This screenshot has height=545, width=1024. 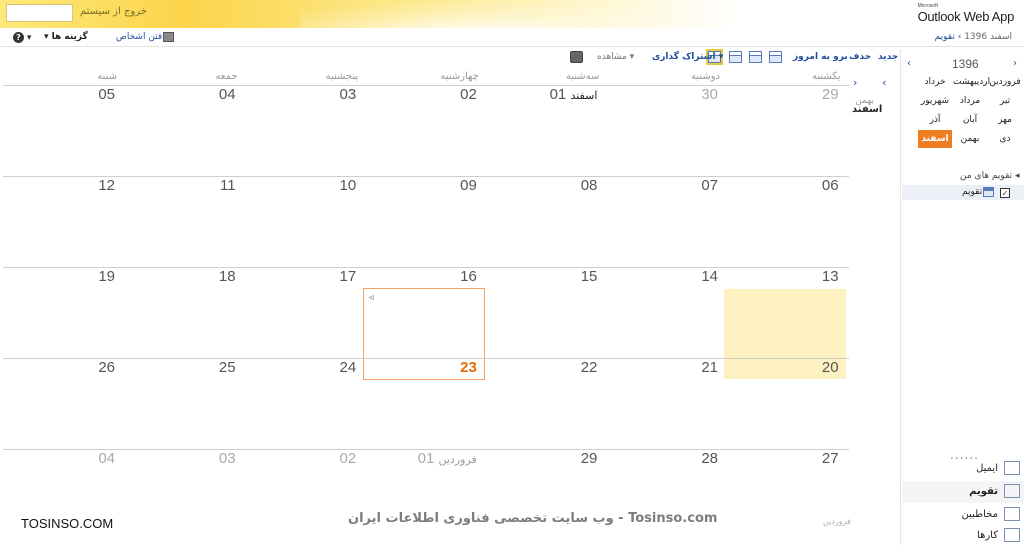 I want to click on day-cell: 25, so click(x=181, y=367).